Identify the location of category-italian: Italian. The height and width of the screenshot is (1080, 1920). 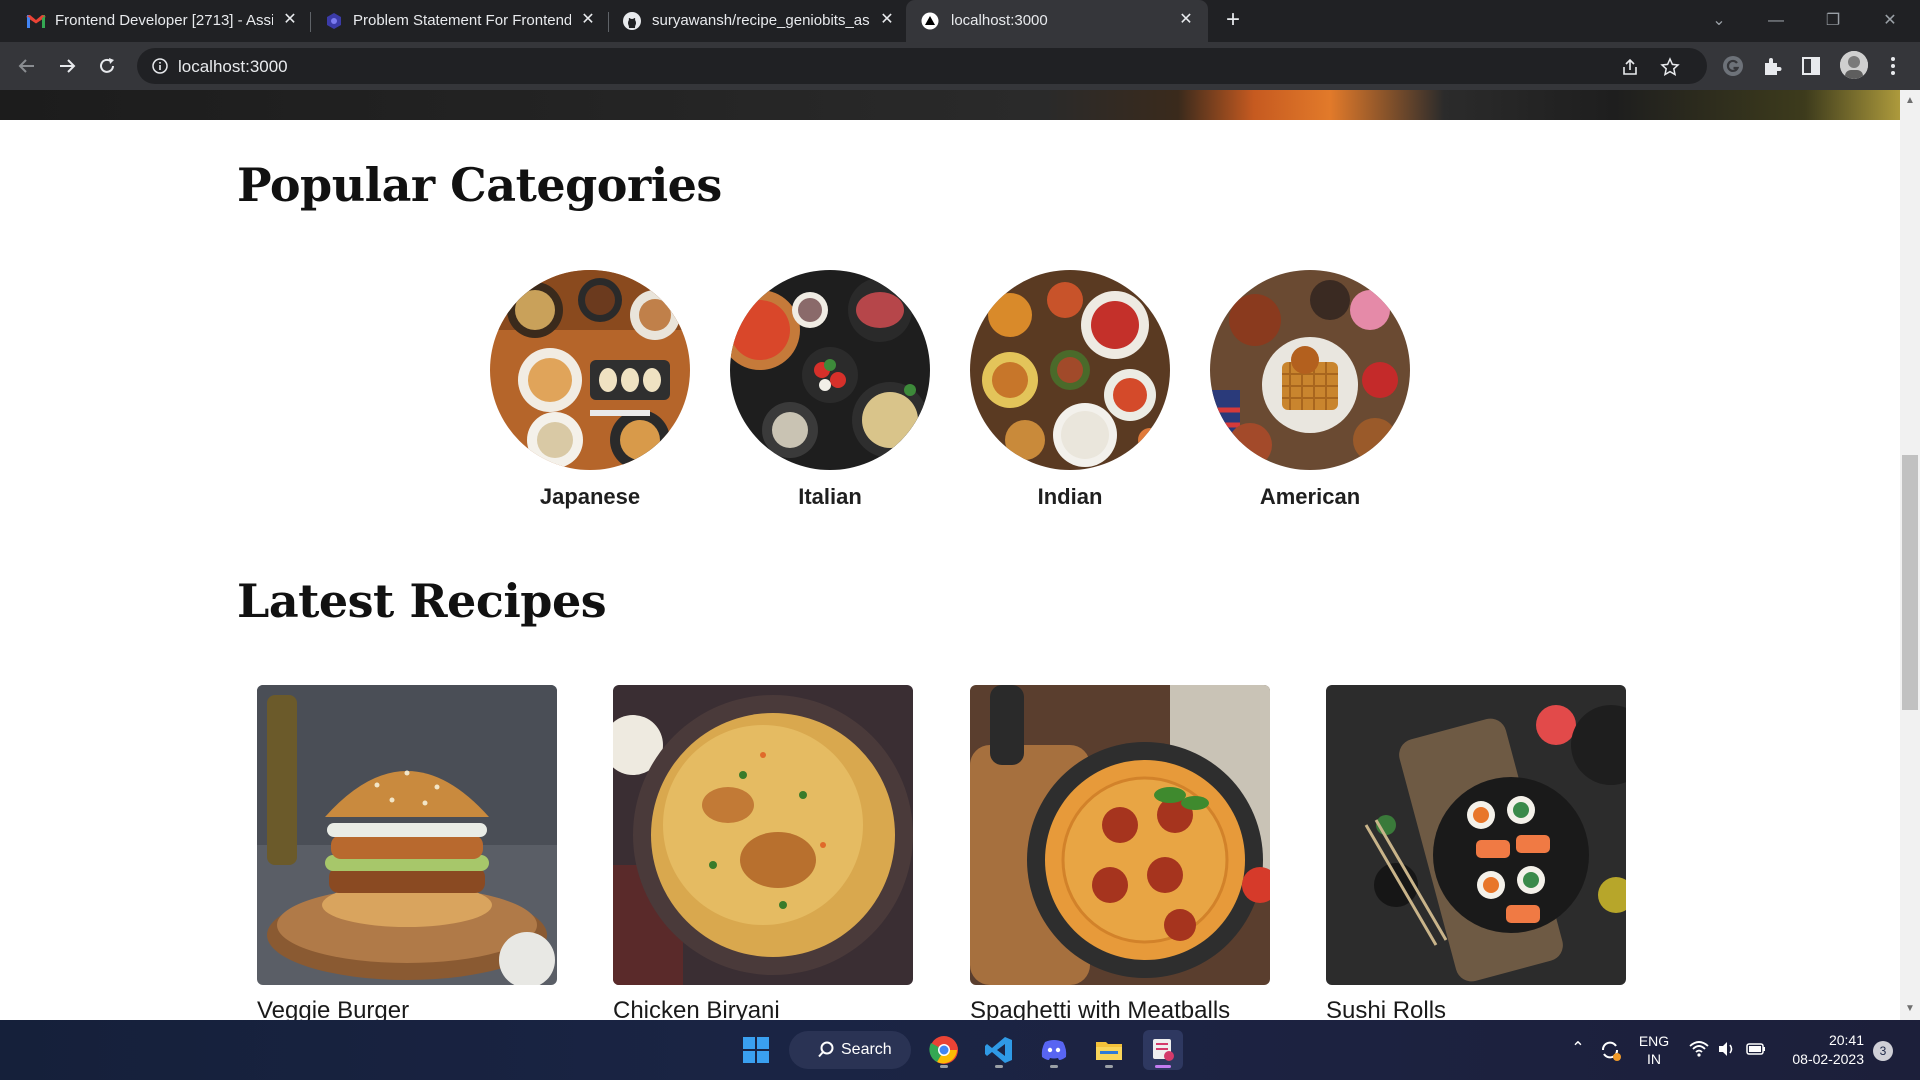
(830, 390).